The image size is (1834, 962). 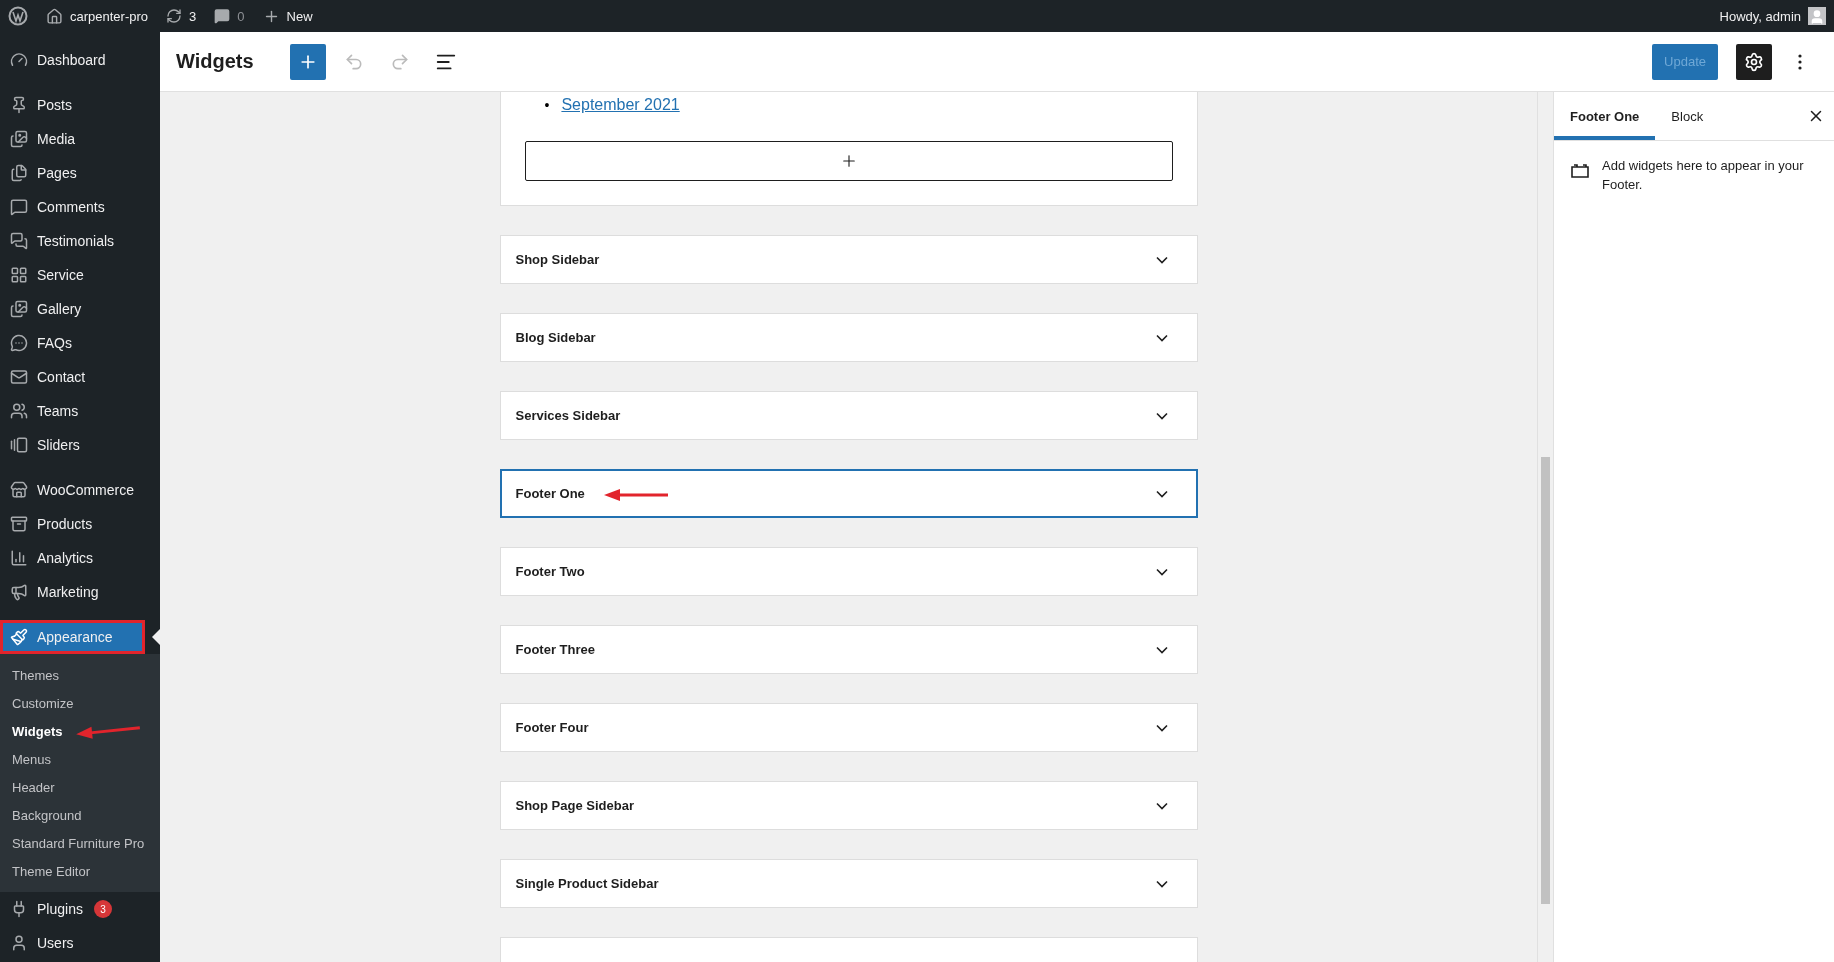 I want to click on menu-item: Plugins 3, so click(x=80, y=909).